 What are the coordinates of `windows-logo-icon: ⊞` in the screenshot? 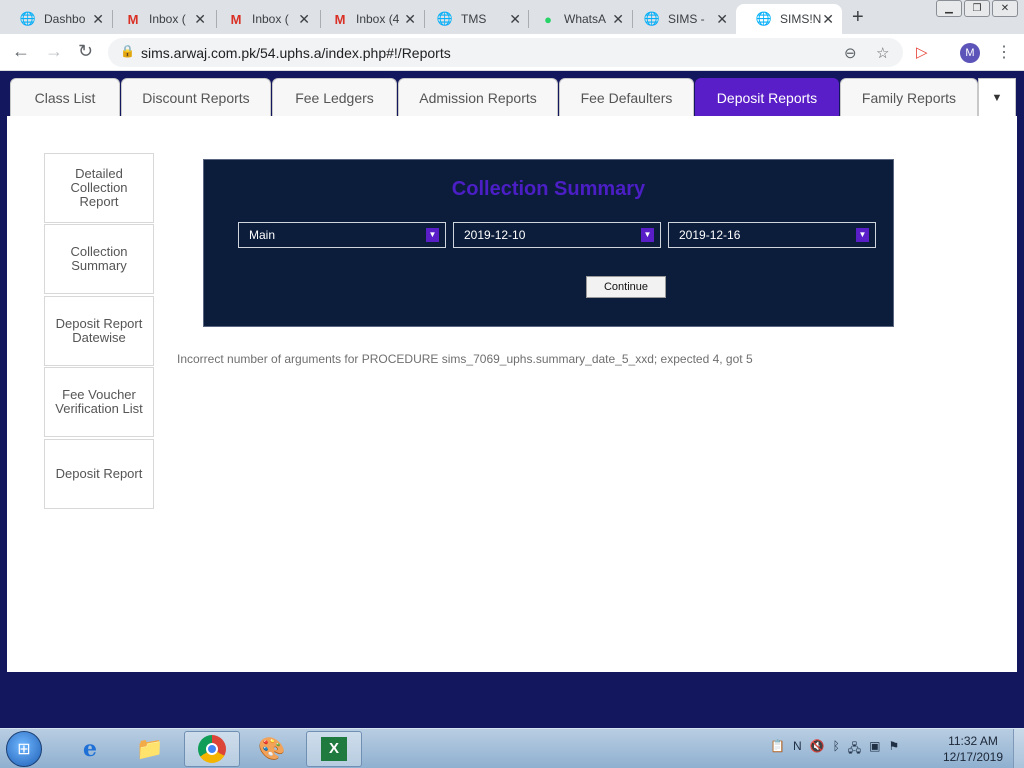 It's located at (24, 749).